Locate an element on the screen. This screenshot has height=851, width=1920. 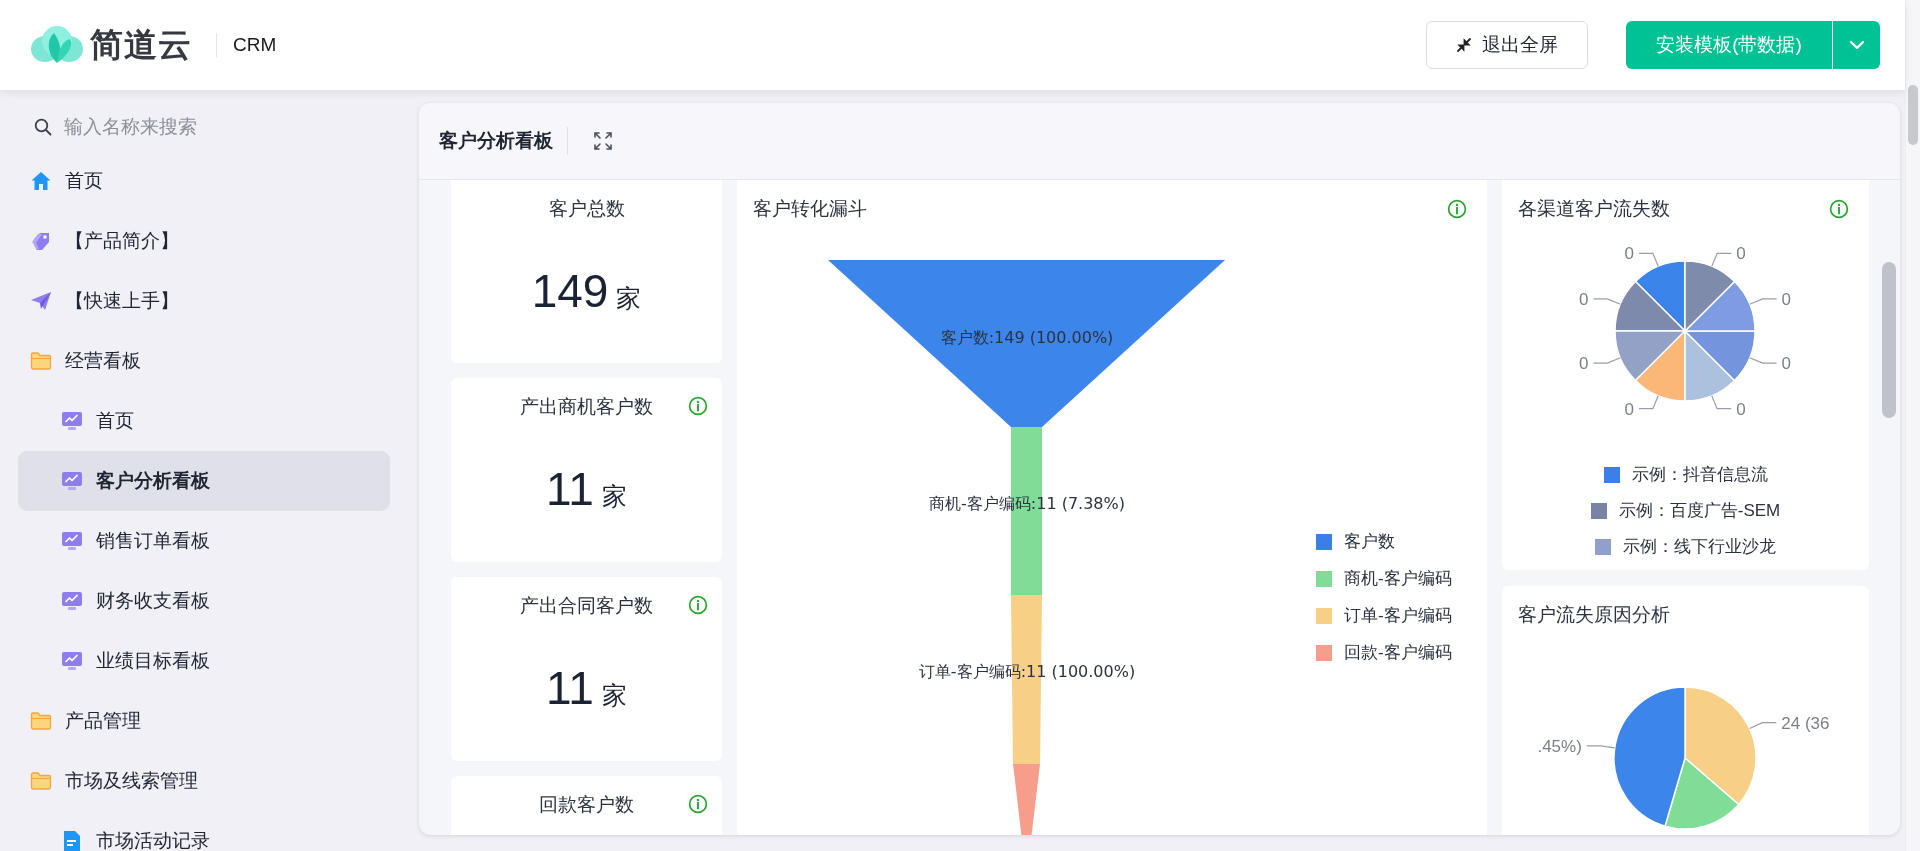
home-icon is located at coordinates (41, 181).